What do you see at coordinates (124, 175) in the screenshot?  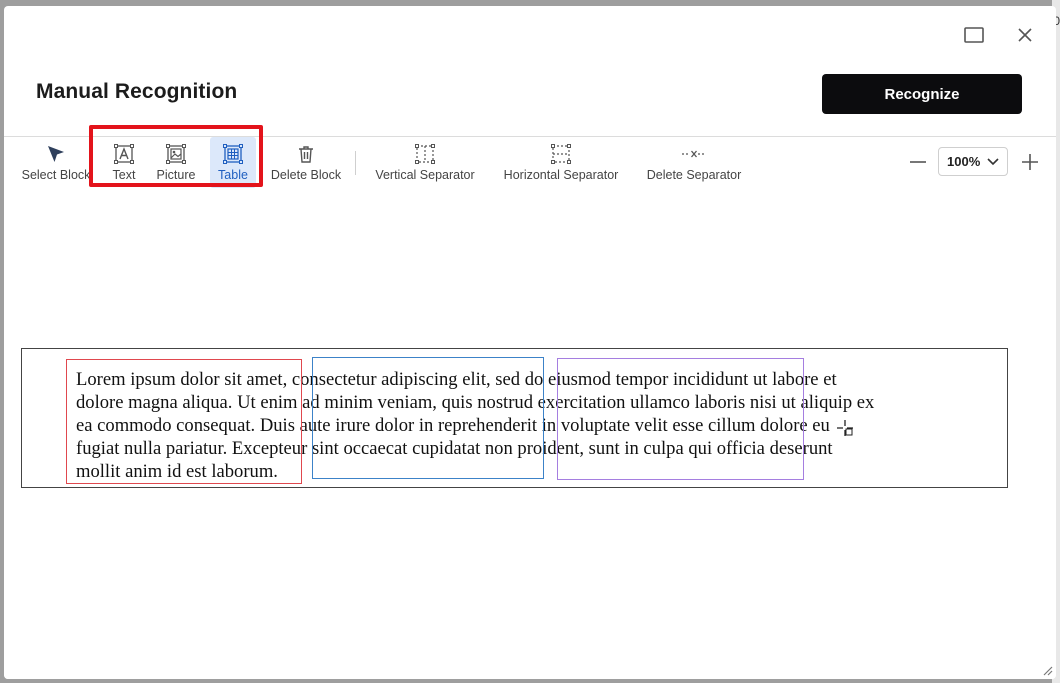 I see `tool-label: Text` at bounding box center [124, 175].